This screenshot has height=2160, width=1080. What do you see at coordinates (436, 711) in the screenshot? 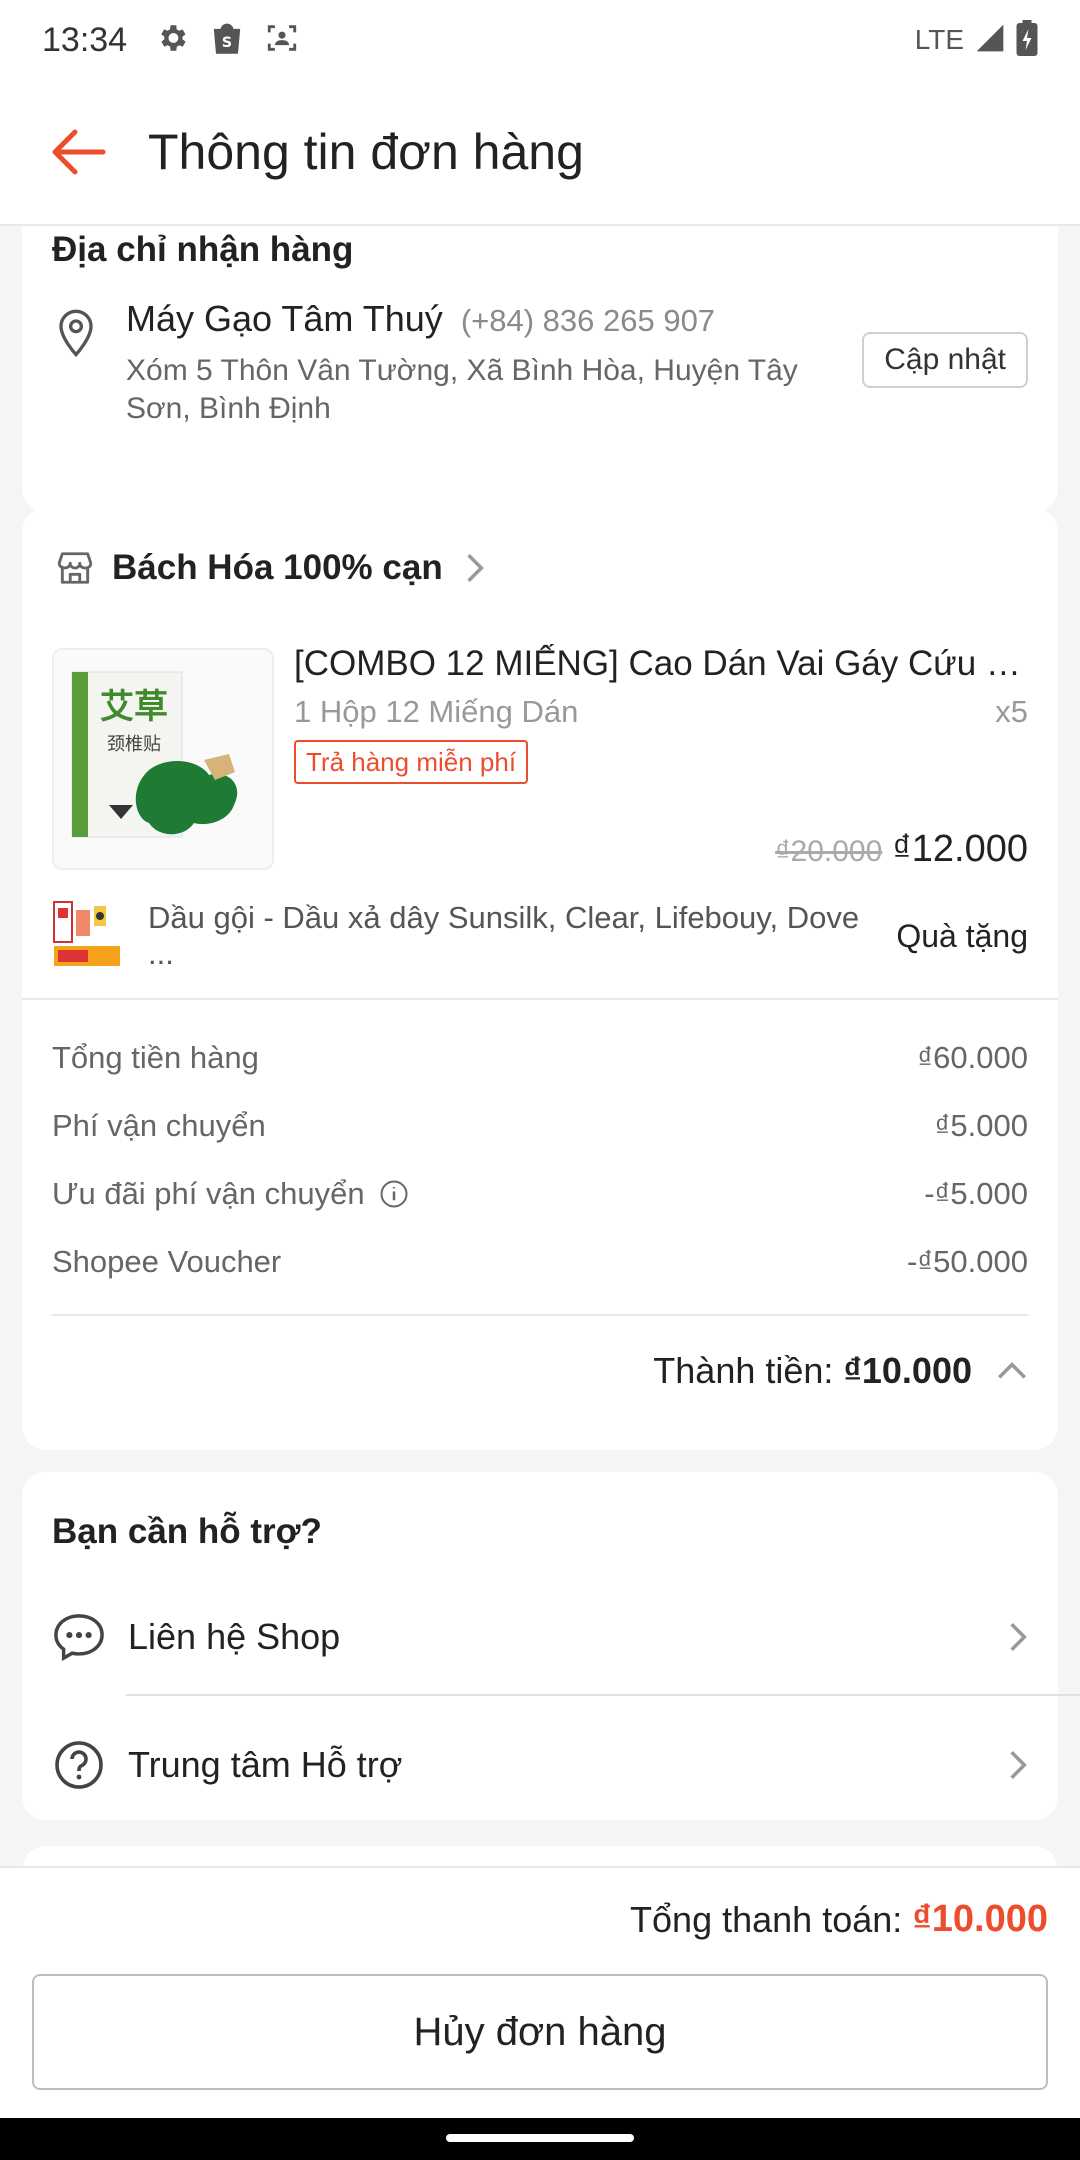
I see `product-variant: 1 Hộp 12 Miếng Dán` at bounding box center [436, 711].